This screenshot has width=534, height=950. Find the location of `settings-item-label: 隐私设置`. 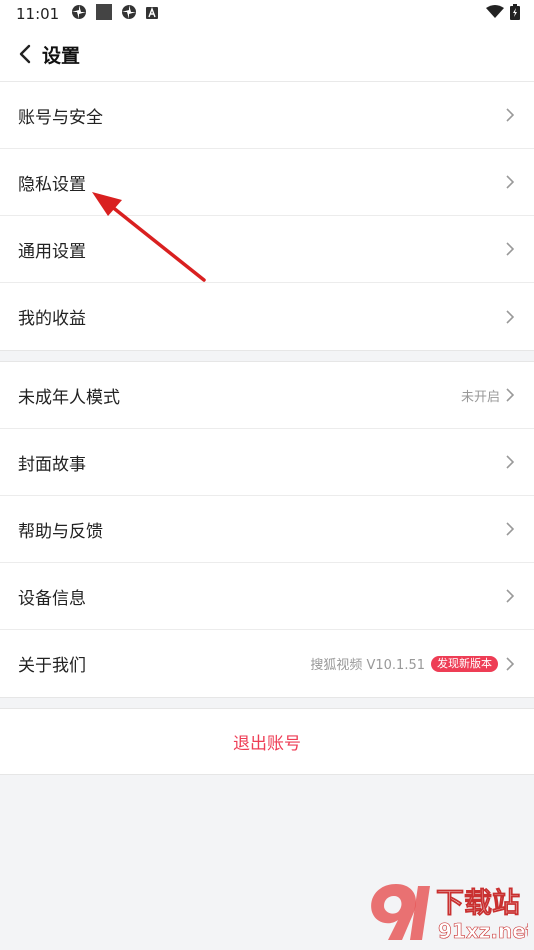

settings-item-label: 隐私设置 is located at coordinates (52, 184).